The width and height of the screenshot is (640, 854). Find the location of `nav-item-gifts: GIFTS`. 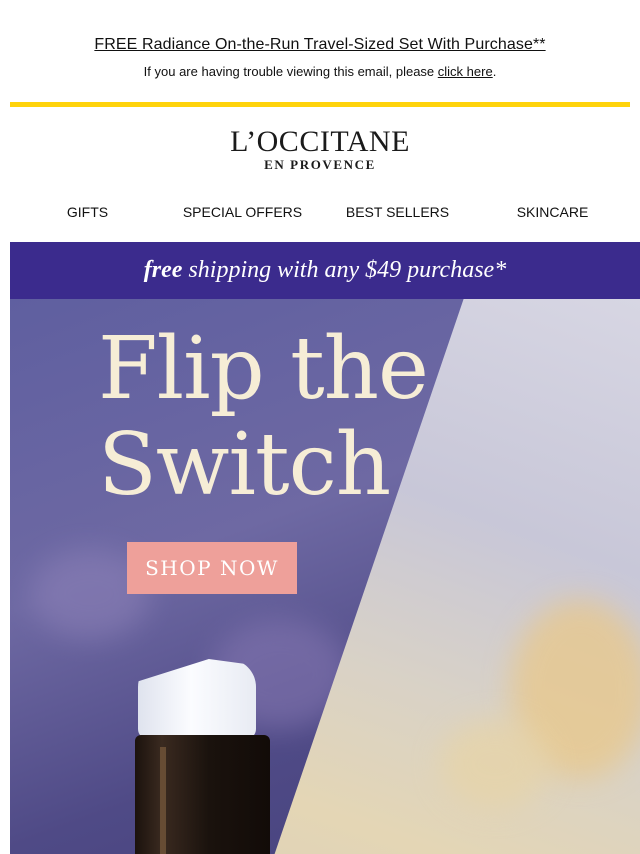

nav-item-gifts: GIFTS is located at coordinates (87, 212).